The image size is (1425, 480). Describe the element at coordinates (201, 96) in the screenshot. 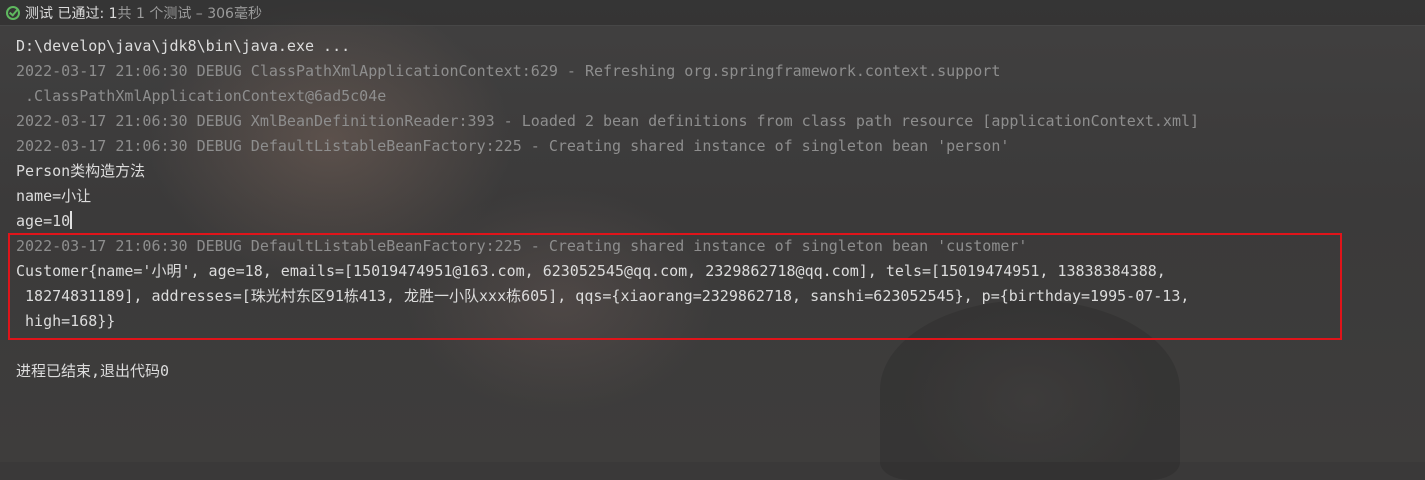

I see `console-line-debug-log: .ClassPathXmlApplicationContext@6ad5c04e` at that location.